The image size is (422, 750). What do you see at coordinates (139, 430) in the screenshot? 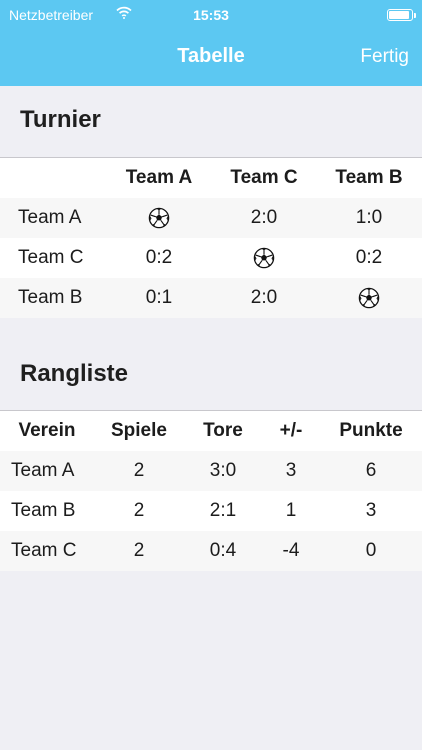
I see `column-header: Spiele` at bounding box center [139, 430].